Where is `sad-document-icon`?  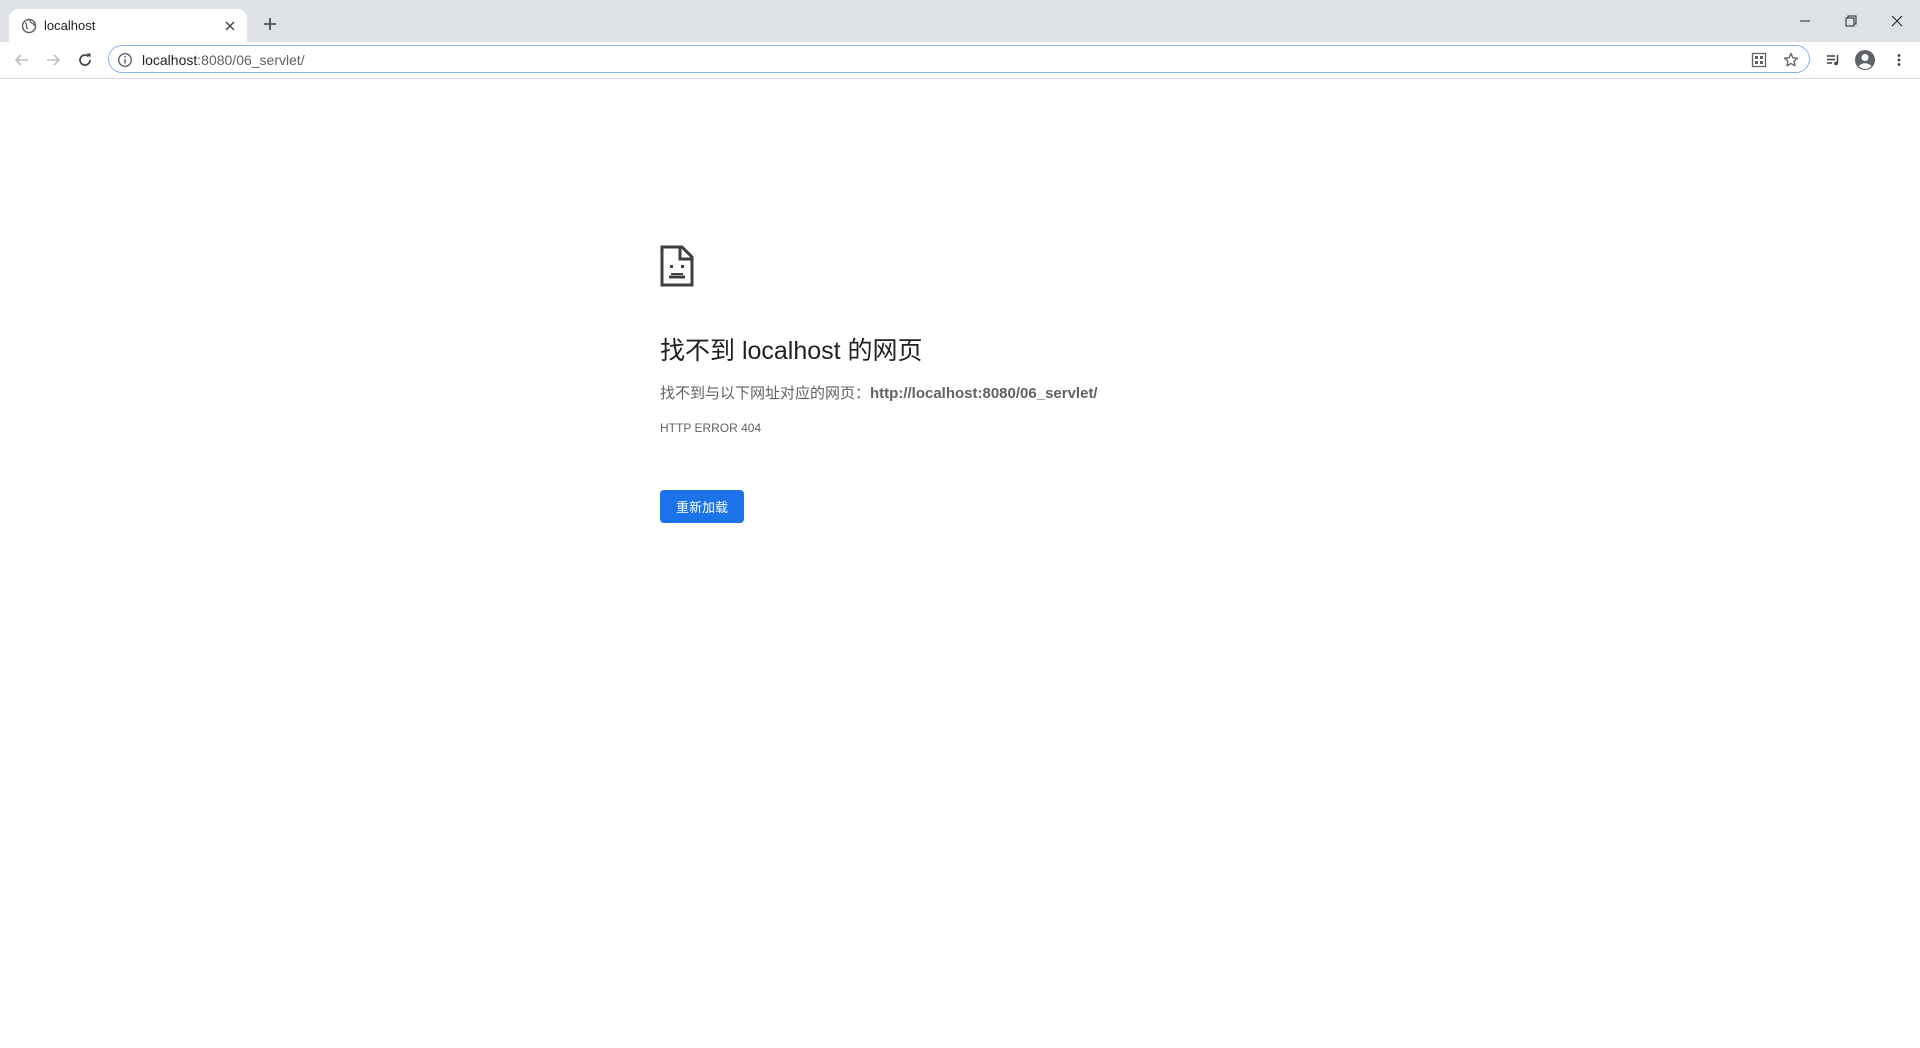
sad-document-icon is located at coordinates (677, 266).